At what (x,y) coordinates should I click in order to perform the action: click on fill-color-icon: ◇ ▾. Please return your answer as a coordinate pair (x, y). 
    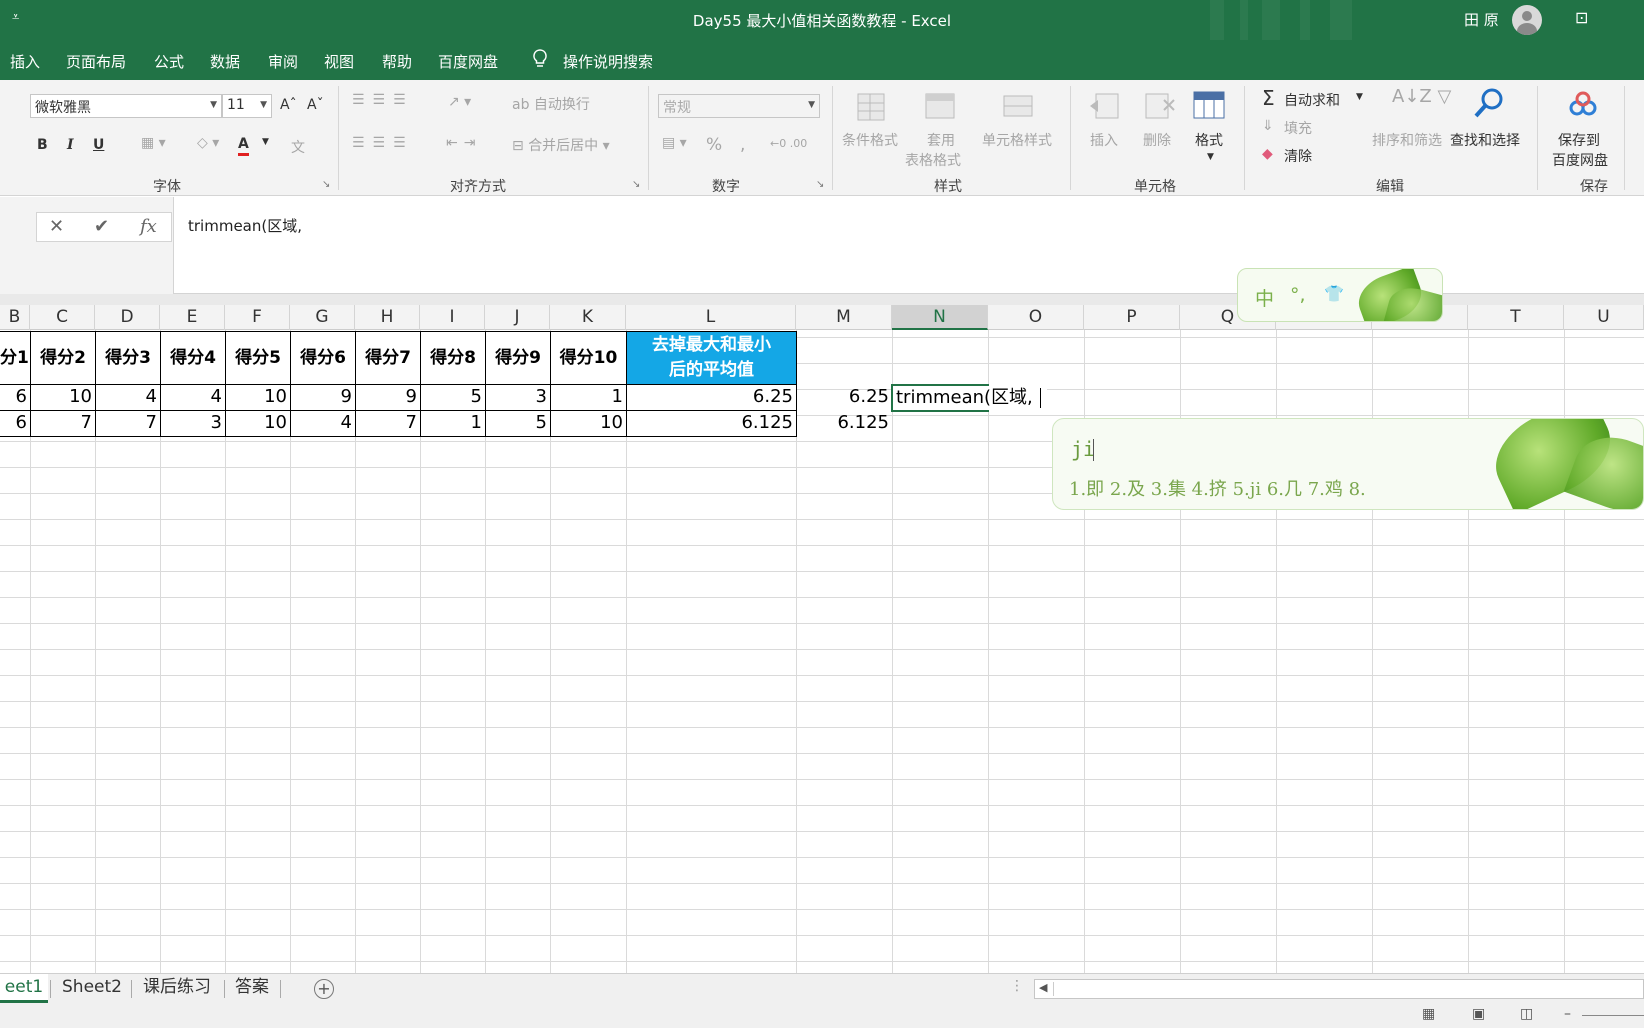
    Looking at the image, I should click on (208, 143).